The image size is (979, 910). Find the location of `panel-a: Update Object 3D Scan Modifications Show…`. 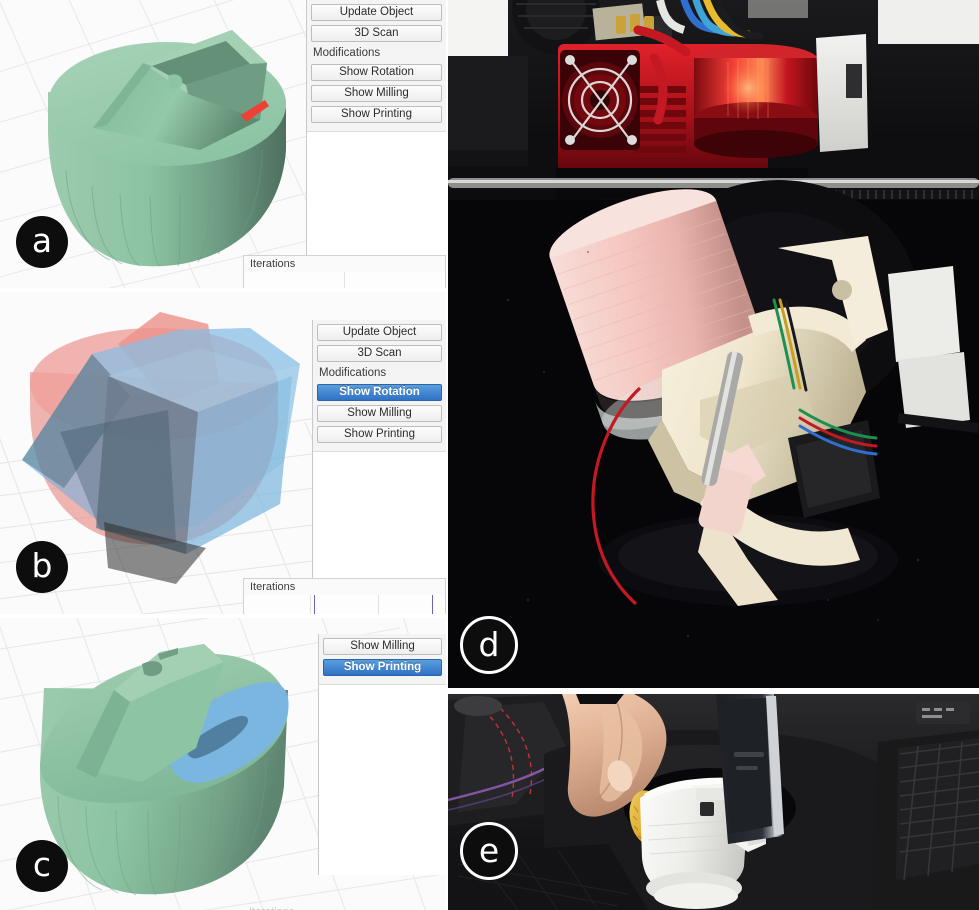

panel-a: Update Object 3D Scan Modifications Show… is located at coordinates (223, 144).